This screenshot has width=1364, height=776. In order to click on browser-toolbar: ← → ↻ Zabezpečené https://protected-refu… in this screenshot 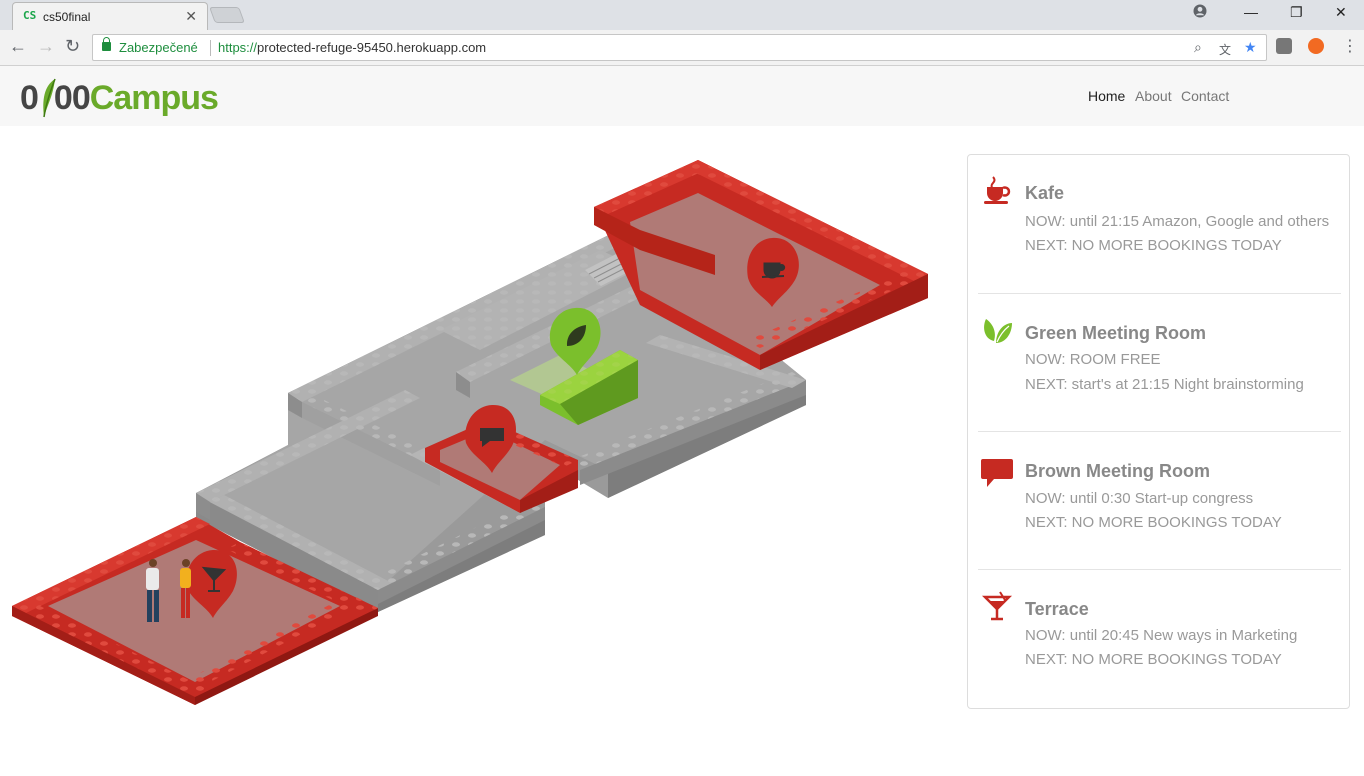, I will do `click(682, 48)`.